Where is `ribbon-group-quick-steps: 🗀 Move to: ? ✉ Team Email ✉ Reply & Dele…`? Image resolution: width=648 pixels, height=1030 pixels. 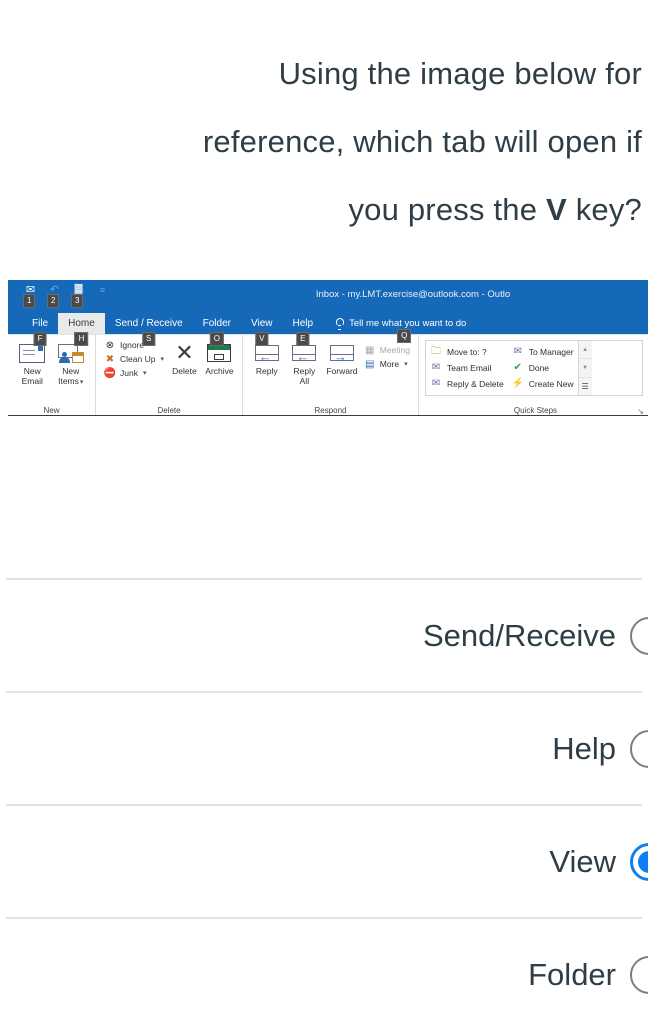
ribbon-group-quick-steps: 🗀 Move to: ? ✉ Team Email ✉ Reply & Dele… is located at coordinates (533, 375).